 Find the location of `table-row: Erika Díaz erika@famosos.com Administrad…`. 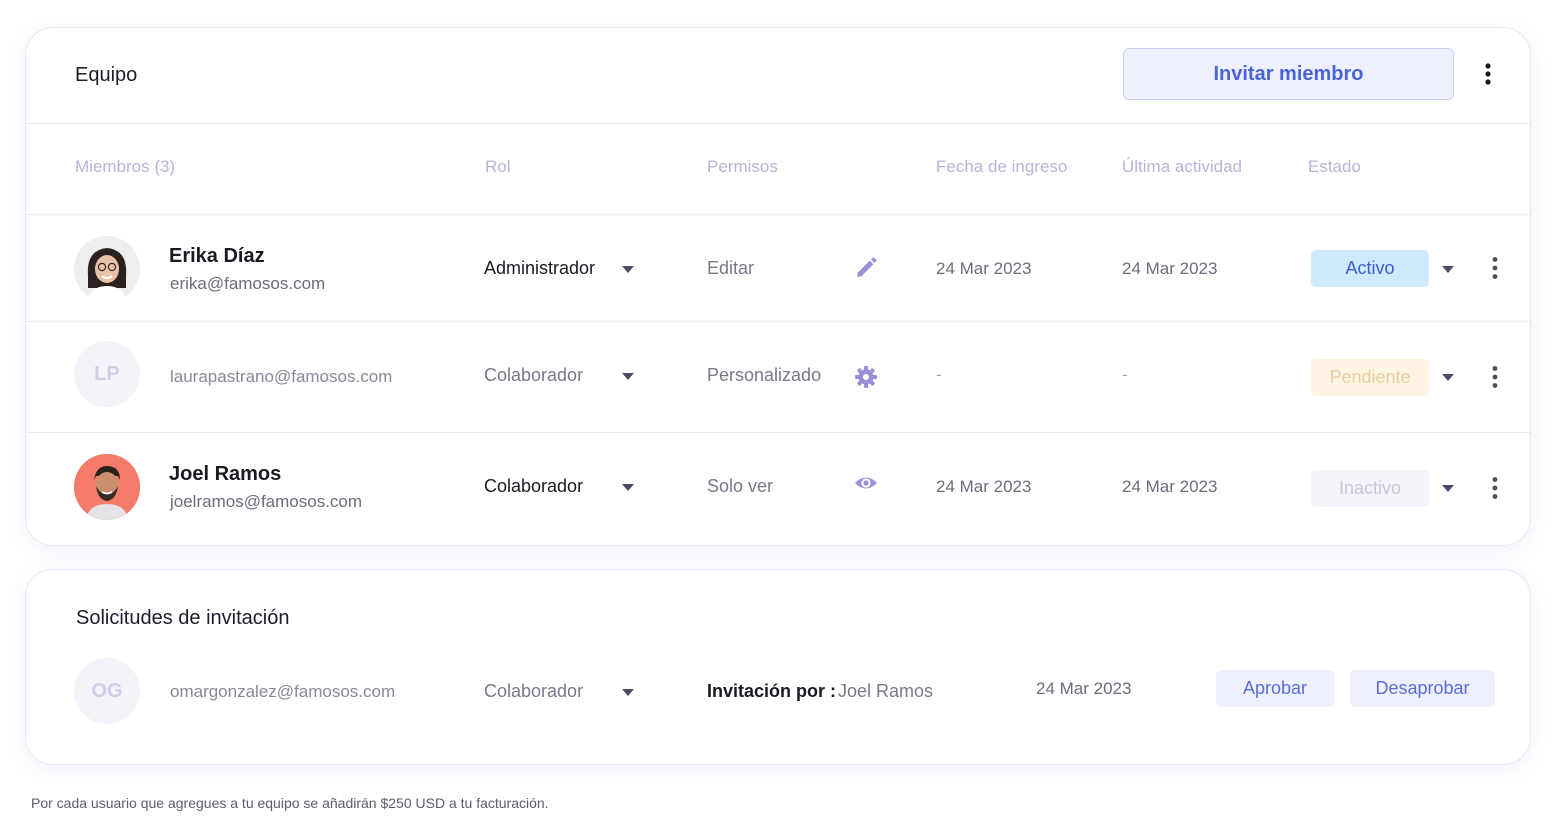

table-row: Erika Díaz erika@famosos.com Administrad… is located at coordinates (778, 268).